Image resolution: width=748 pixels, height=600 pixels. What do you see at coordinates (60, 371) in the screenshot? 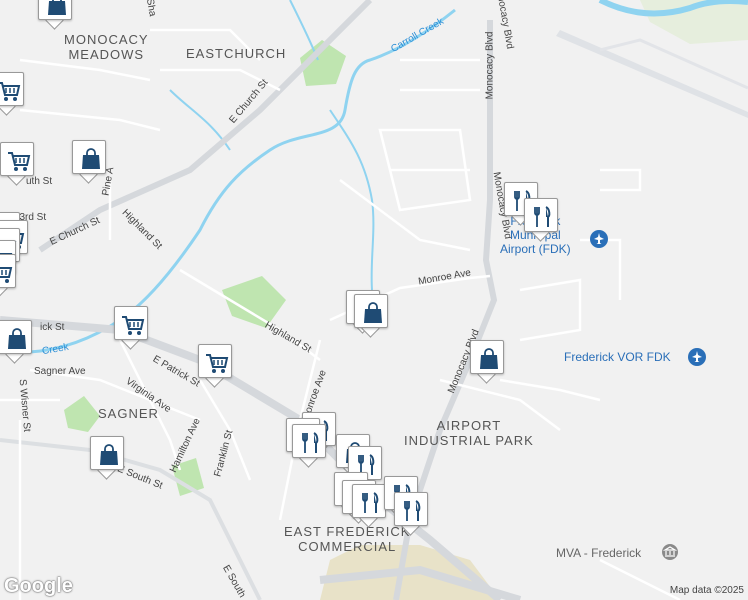
I see `road-label-sagner-ave: Sagner Ave` at bounding box center [60, 371].